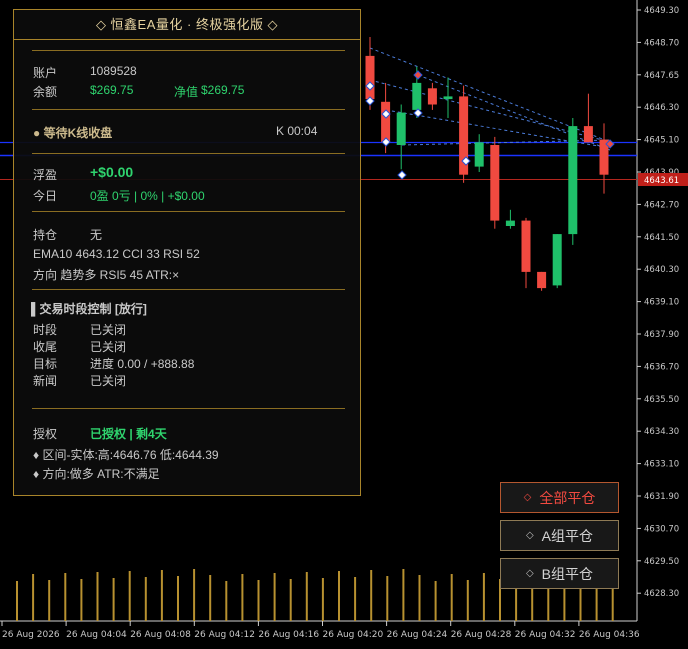 Image resolution: width=688 pixels, height=649 pixels. What do you see at coordinates (661, 432) in the screenshot?
I see `price-tick-label: 4634.30` at bounding box center [661, 432].